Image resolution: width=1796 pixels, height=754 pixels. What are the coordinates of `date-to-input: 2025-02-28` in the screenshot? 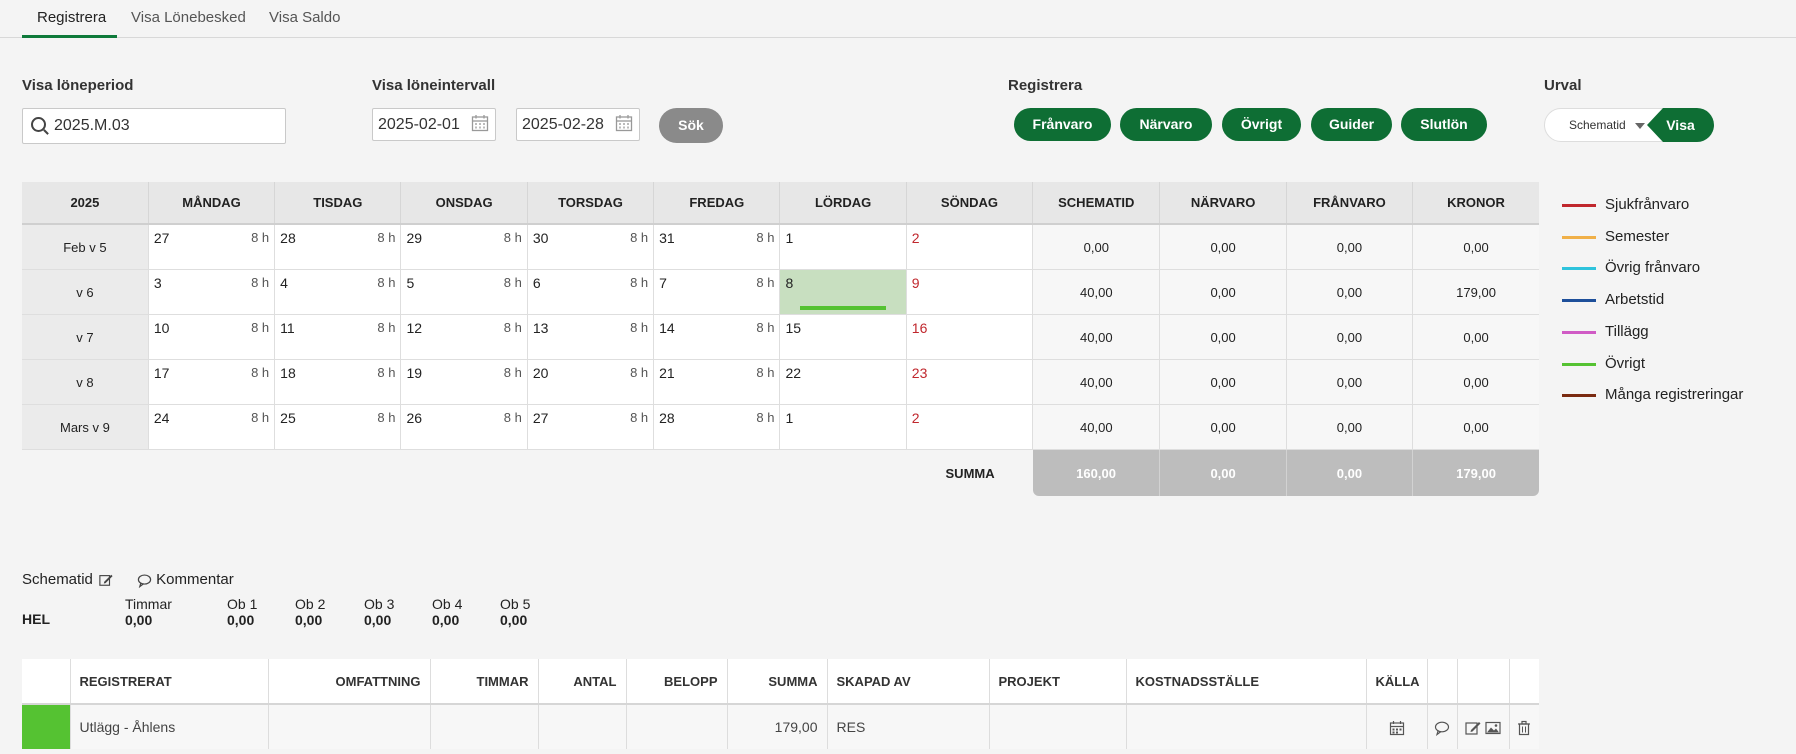 It's located at (578, 124).